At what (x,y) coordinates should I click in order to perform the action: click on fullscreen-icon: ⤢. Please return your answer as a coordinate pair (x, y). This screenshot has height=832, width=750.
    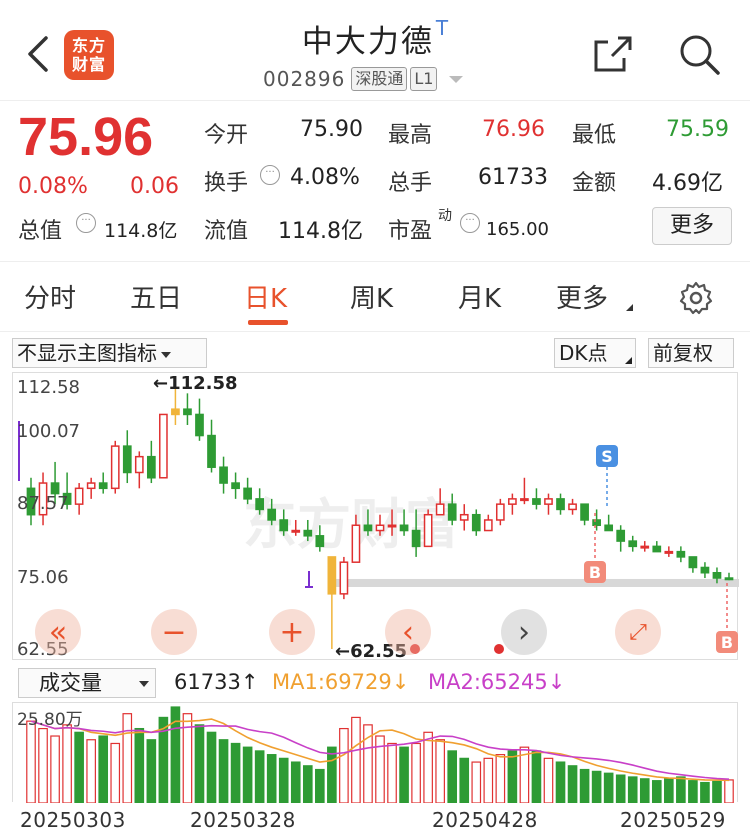
    Looking at the image, I should click on (638, 632).